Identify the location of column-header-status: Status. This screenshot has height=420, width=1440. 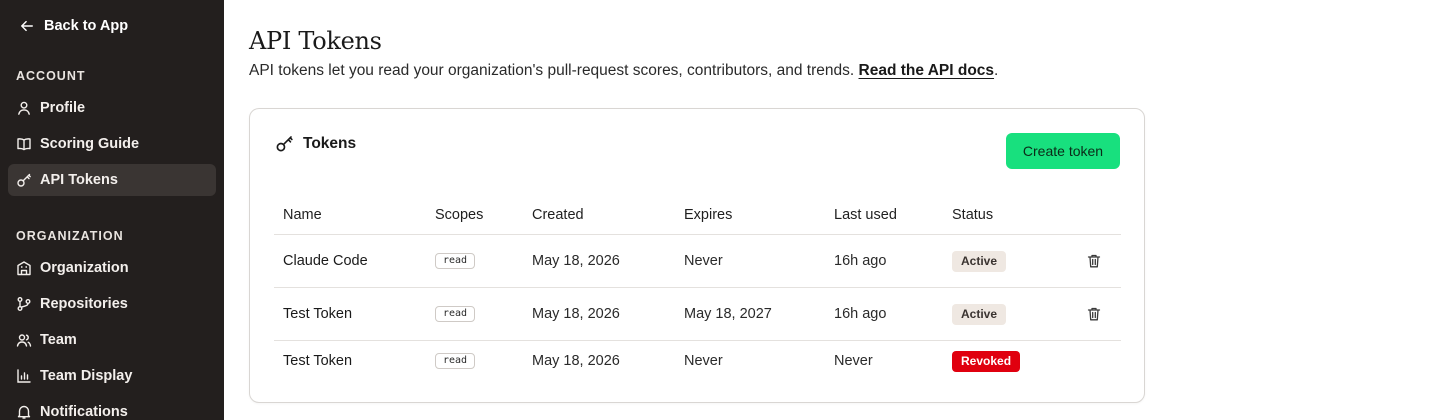
(973, 215).